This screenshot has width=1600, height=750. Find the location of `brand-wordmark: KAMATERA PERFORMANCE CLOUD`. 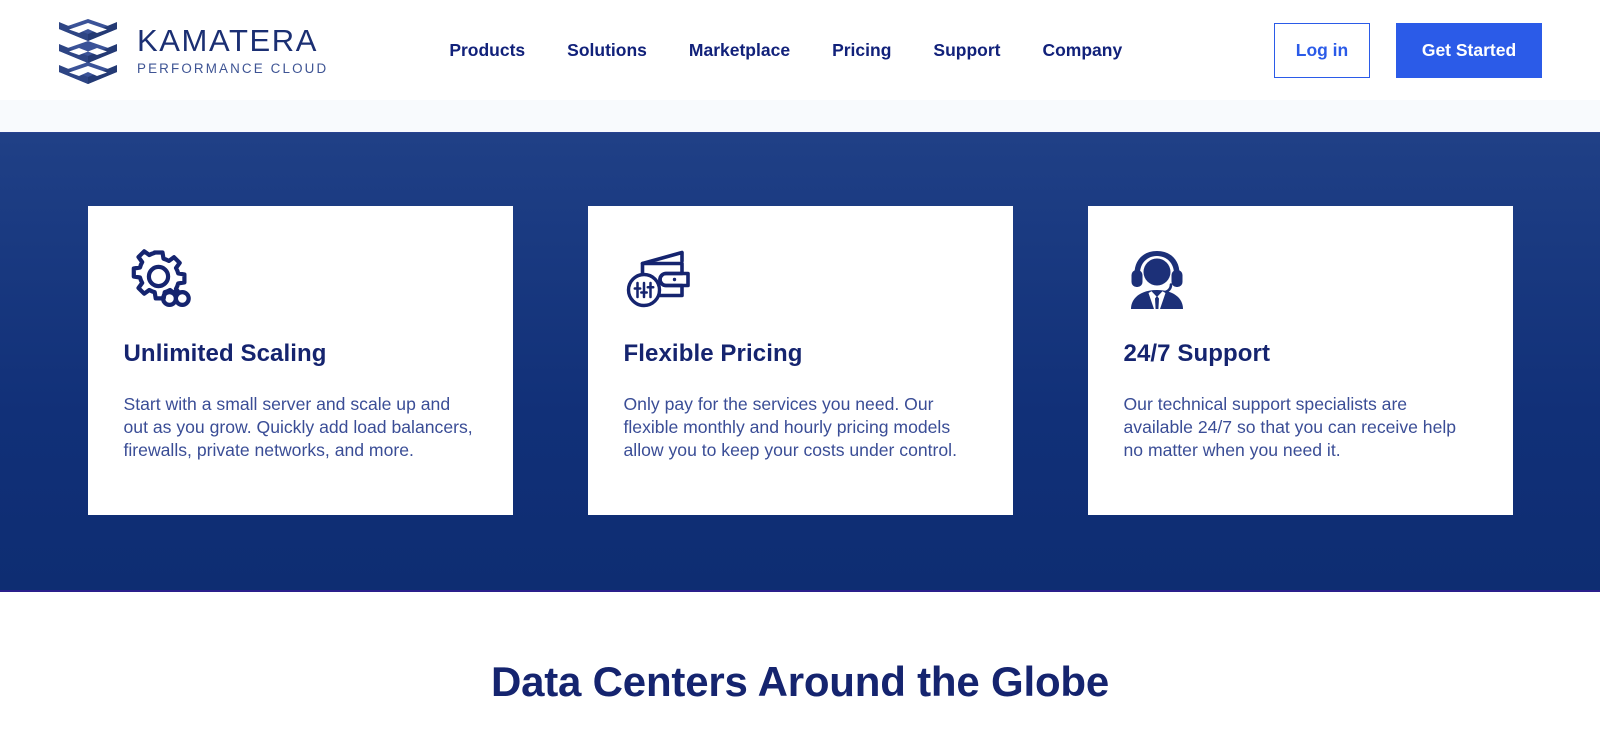

brand-wordmark: KAMATERA PERFORMANCE CLOUD is located at coordinates (233, 49).